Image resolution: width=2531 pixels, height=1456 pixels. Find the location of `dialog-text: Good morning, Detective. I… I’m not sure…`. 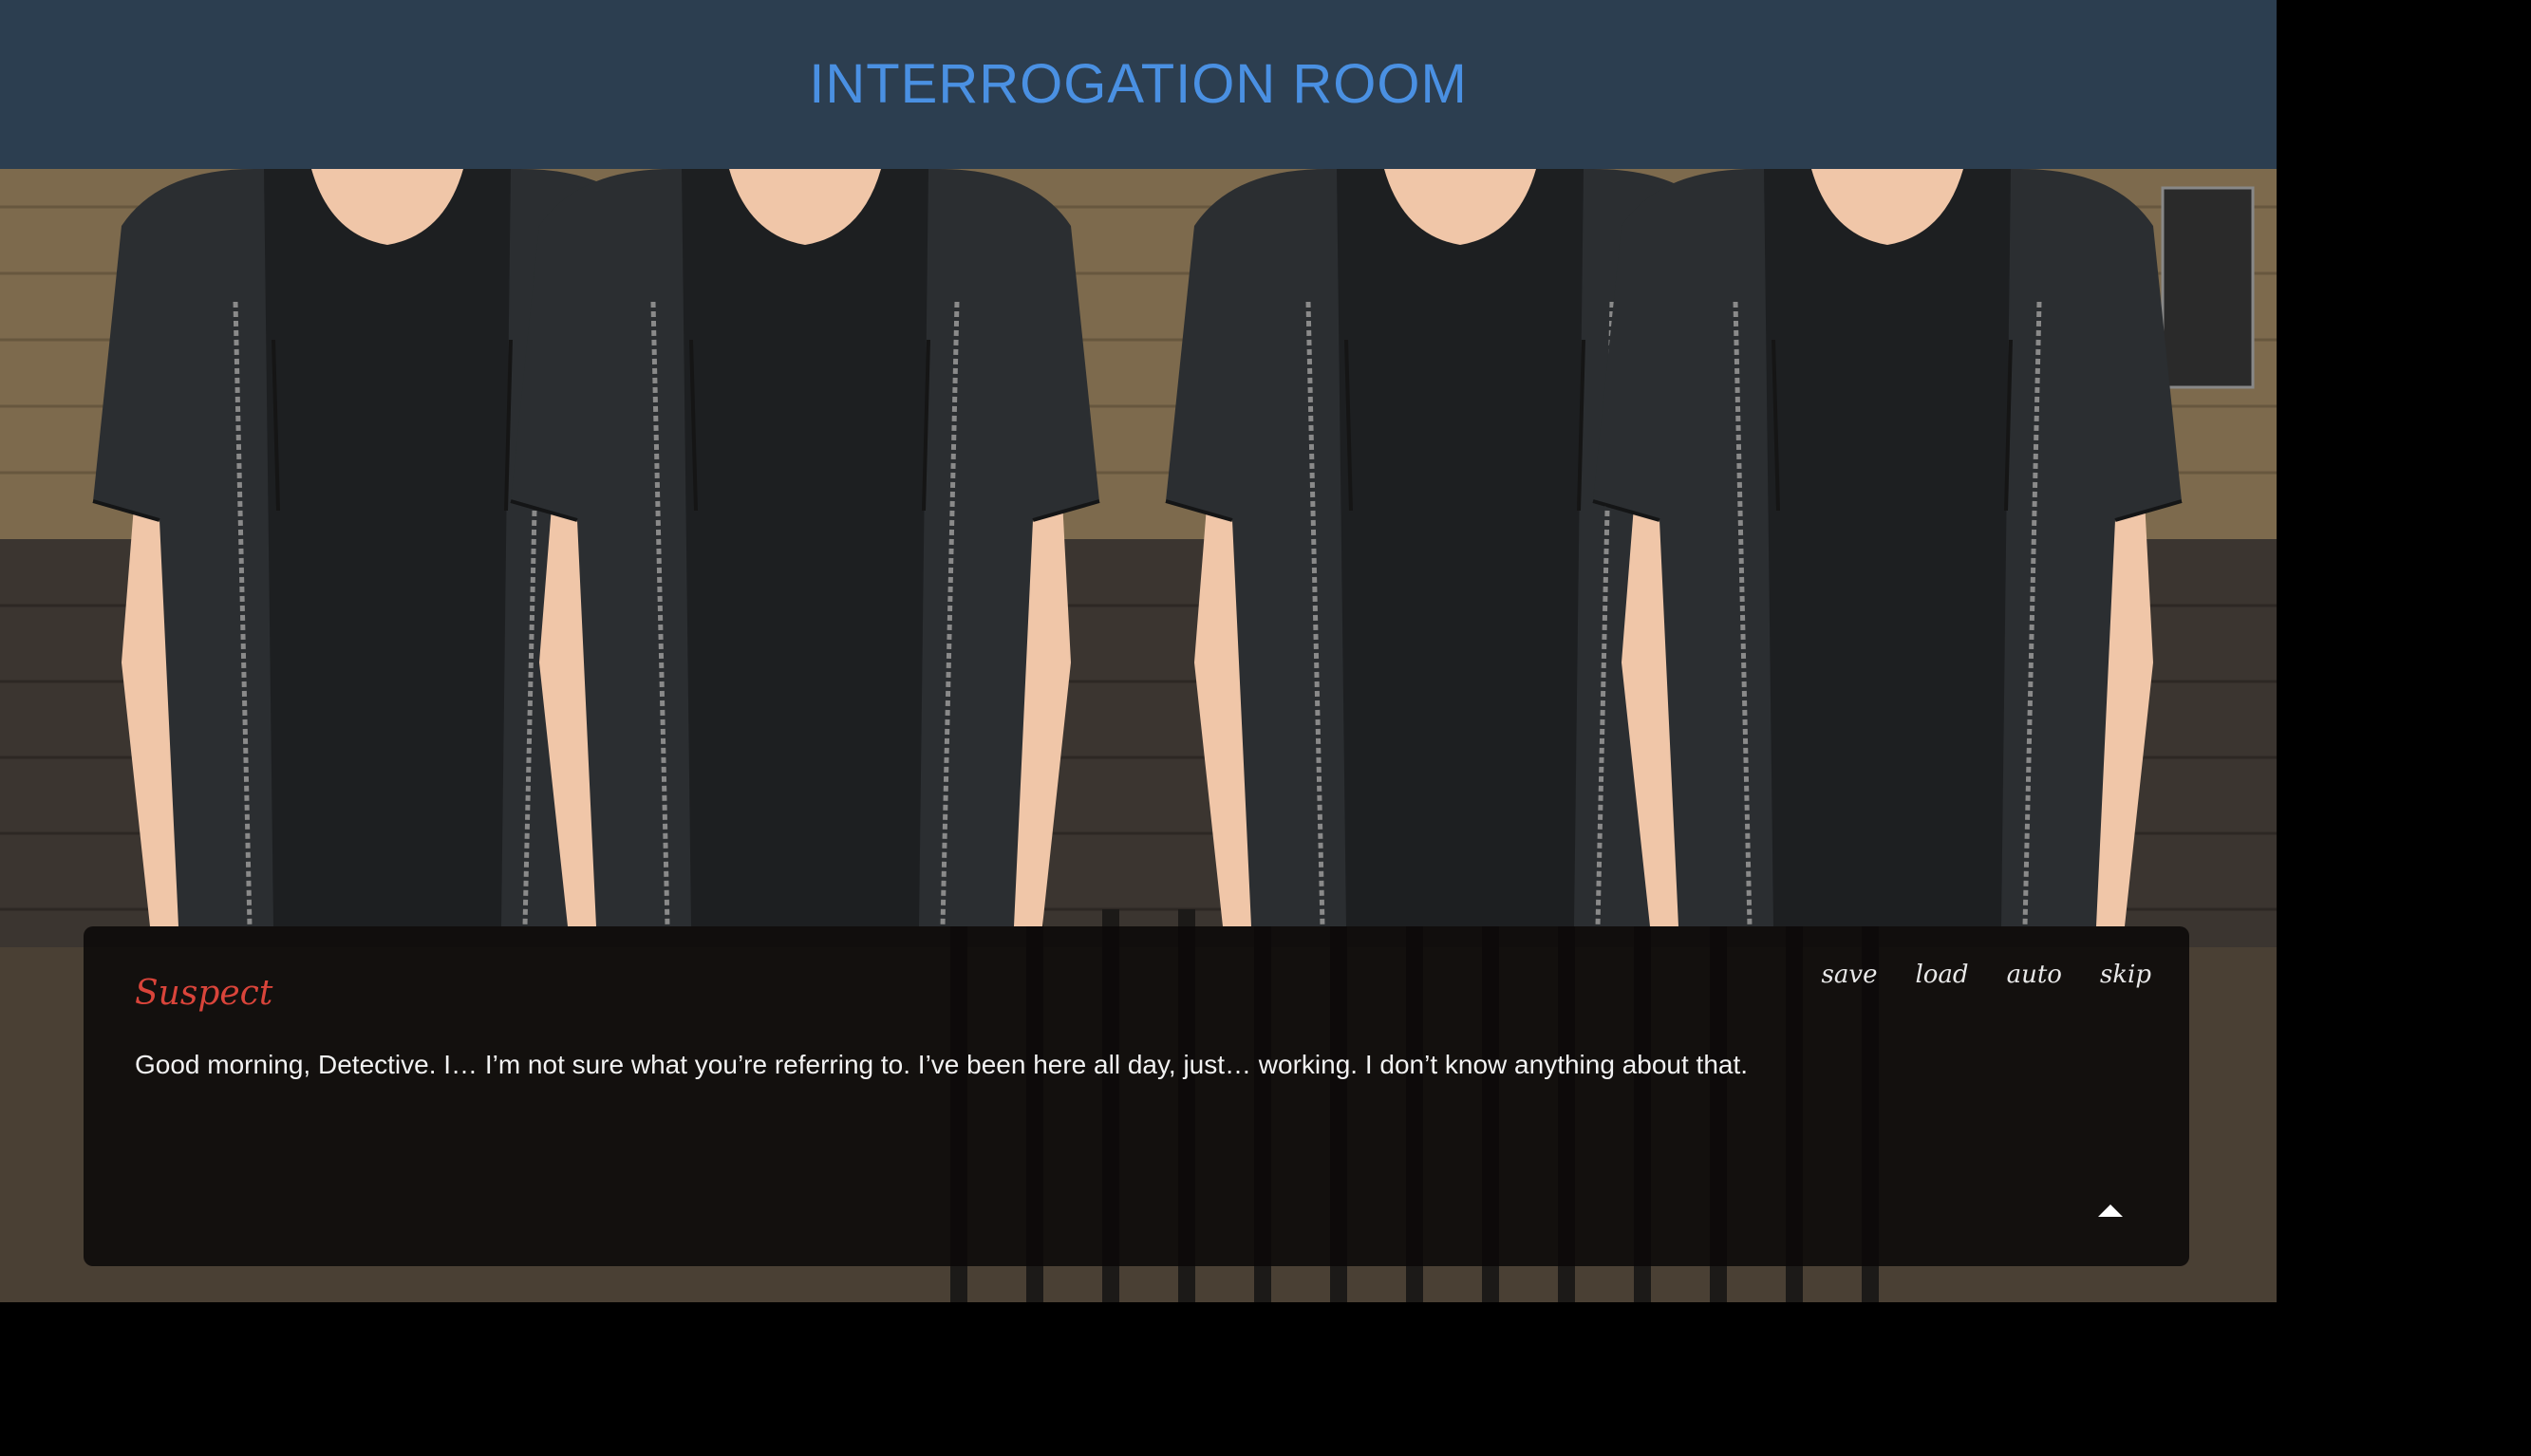

dialog-text: Good morning, Detective. I… I’m not sure… is located at coordinates (942, 1064).